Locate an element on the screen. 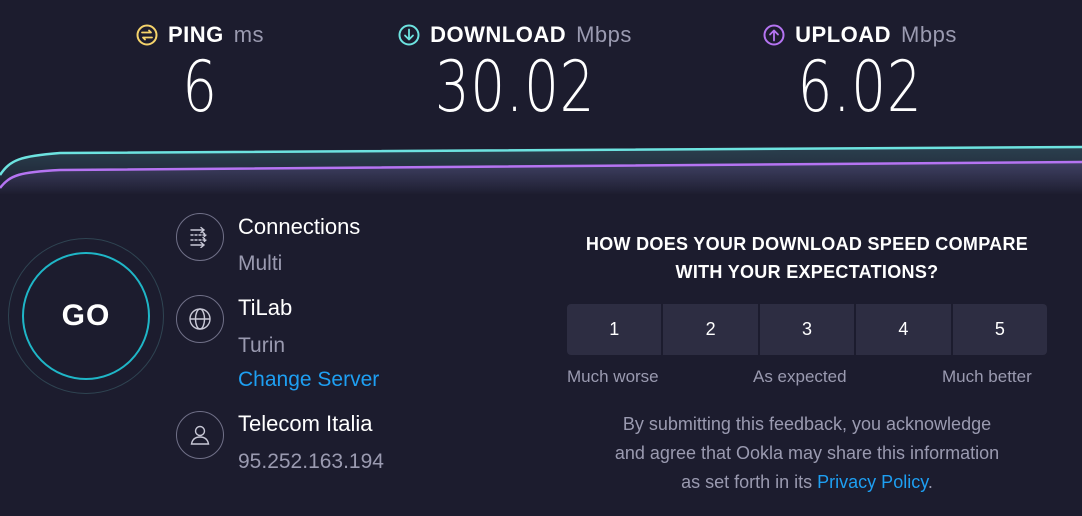 Image resolution: width=1082 pixels, height=516 pixels. rating-button-4: 4 is located at coordinates (904, 329).